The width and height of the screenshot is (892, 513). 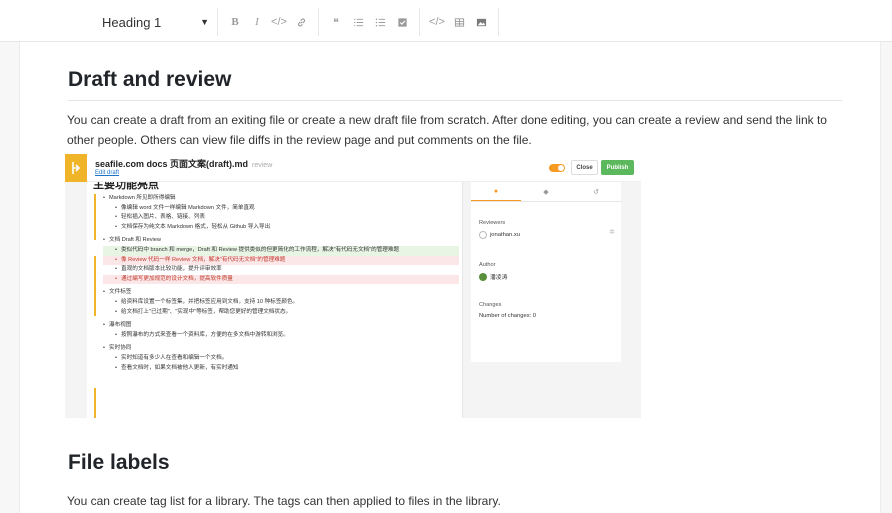 What do you see at coordinates (281, 369) in the screenshot?
I see `list-item: 查看文档时，如果文档被他人更新，有实时通知` at bounding box center [281, 369].